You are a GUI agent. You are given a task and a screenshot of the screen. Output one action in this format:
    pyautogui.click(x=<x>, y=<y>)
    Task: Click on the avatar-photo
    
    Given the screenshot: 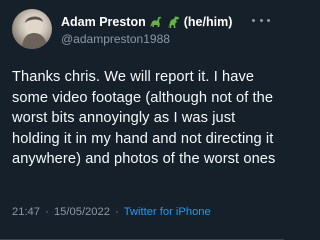 What is the action you would take?
    pyautogui.click(x=34, y=32)
    